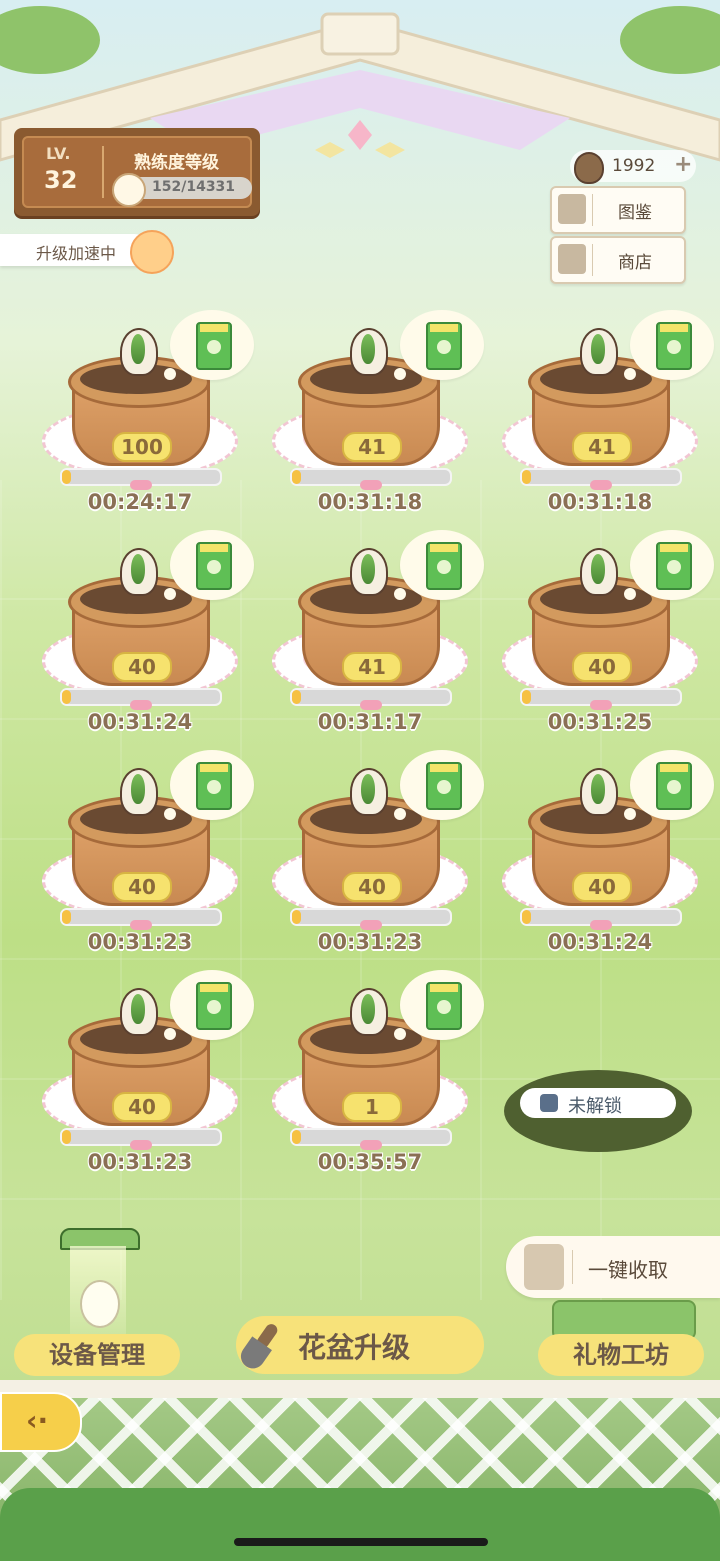  What do you see at coordinates (572, 209) in the screenshot?
I see `book-icon` at bounding box center [572, 209].